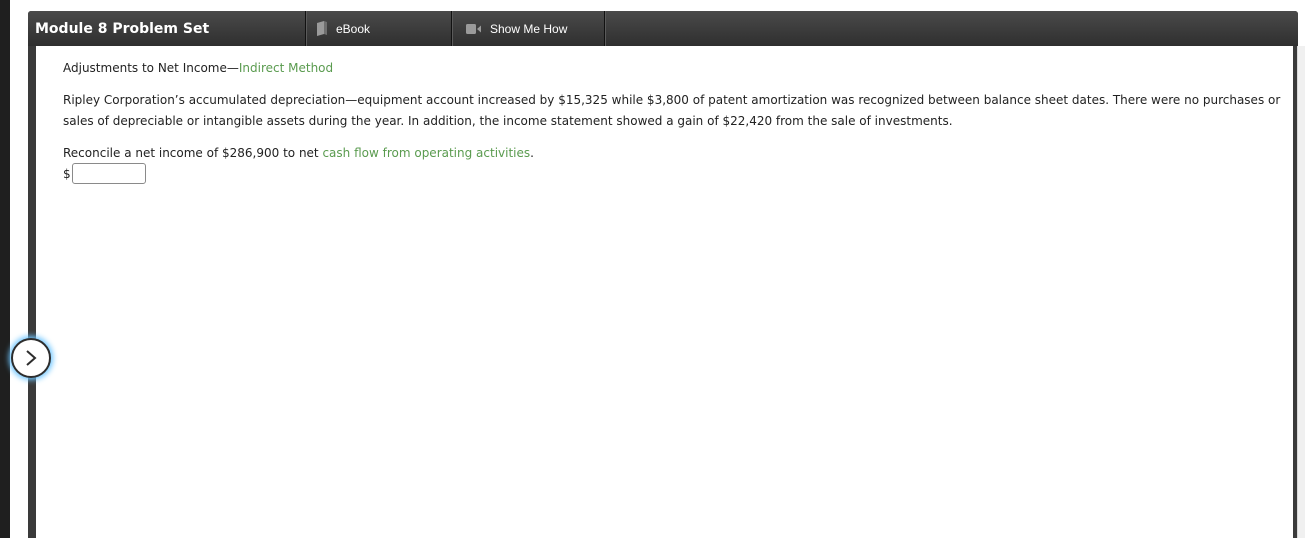 This screenshot has height=538, width=1305. Describe the element at coordinates (379, 28) in the screenshot. I see `ebook-tab: eBook` at that location.